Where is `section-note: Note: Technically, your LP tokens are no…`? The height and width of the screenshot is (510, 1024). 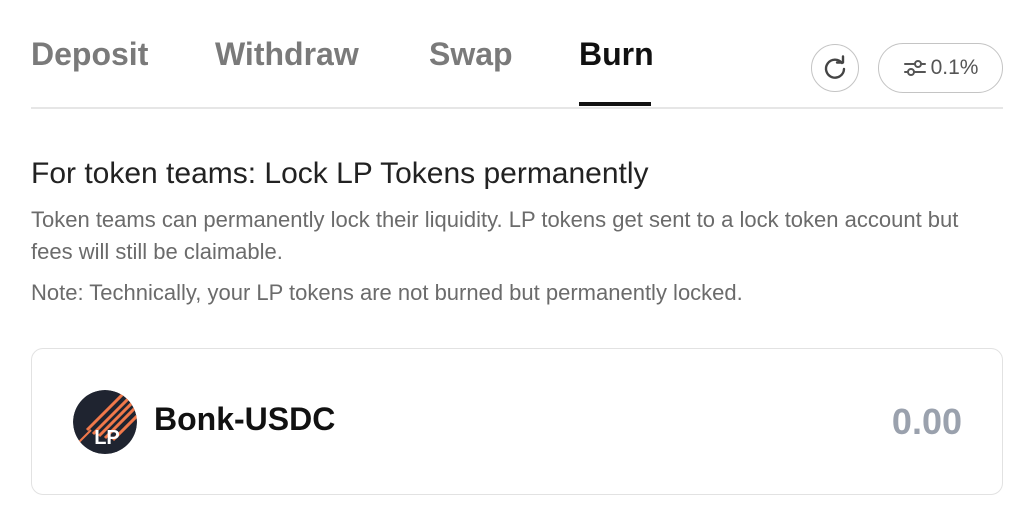 section-note: Note: Technically, your LP tokens are no… is located at coordinates (387, 292).